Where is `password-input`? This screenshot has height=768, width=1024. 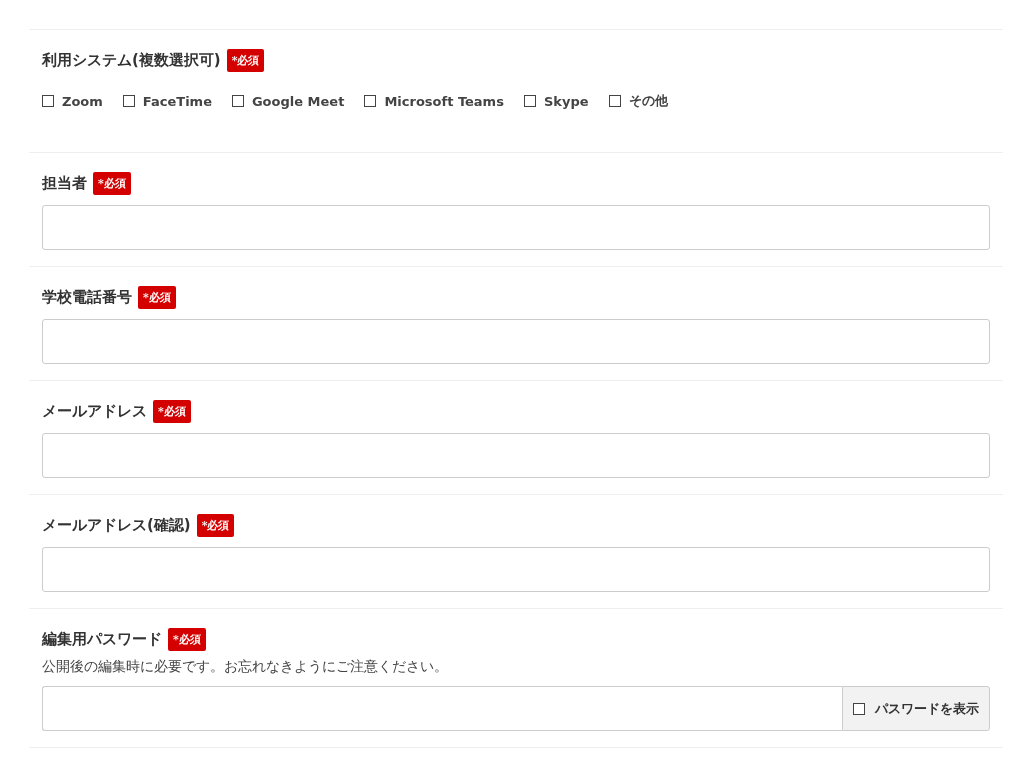
password-input is located at coordinates (442, 708).